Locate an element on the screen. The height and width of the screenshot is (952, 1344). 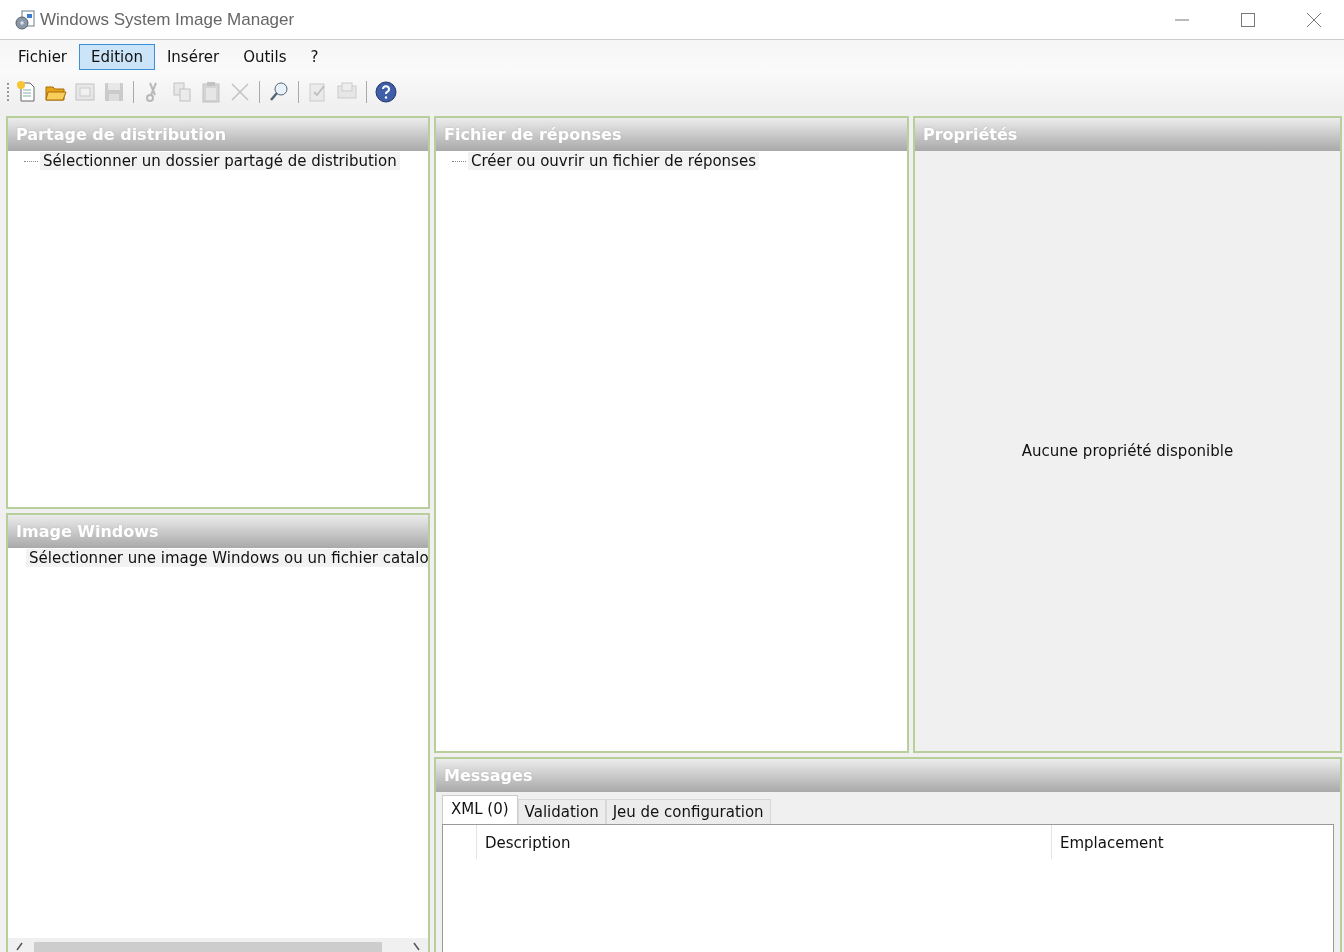
grip-icon is located at coordinates (8, 92).